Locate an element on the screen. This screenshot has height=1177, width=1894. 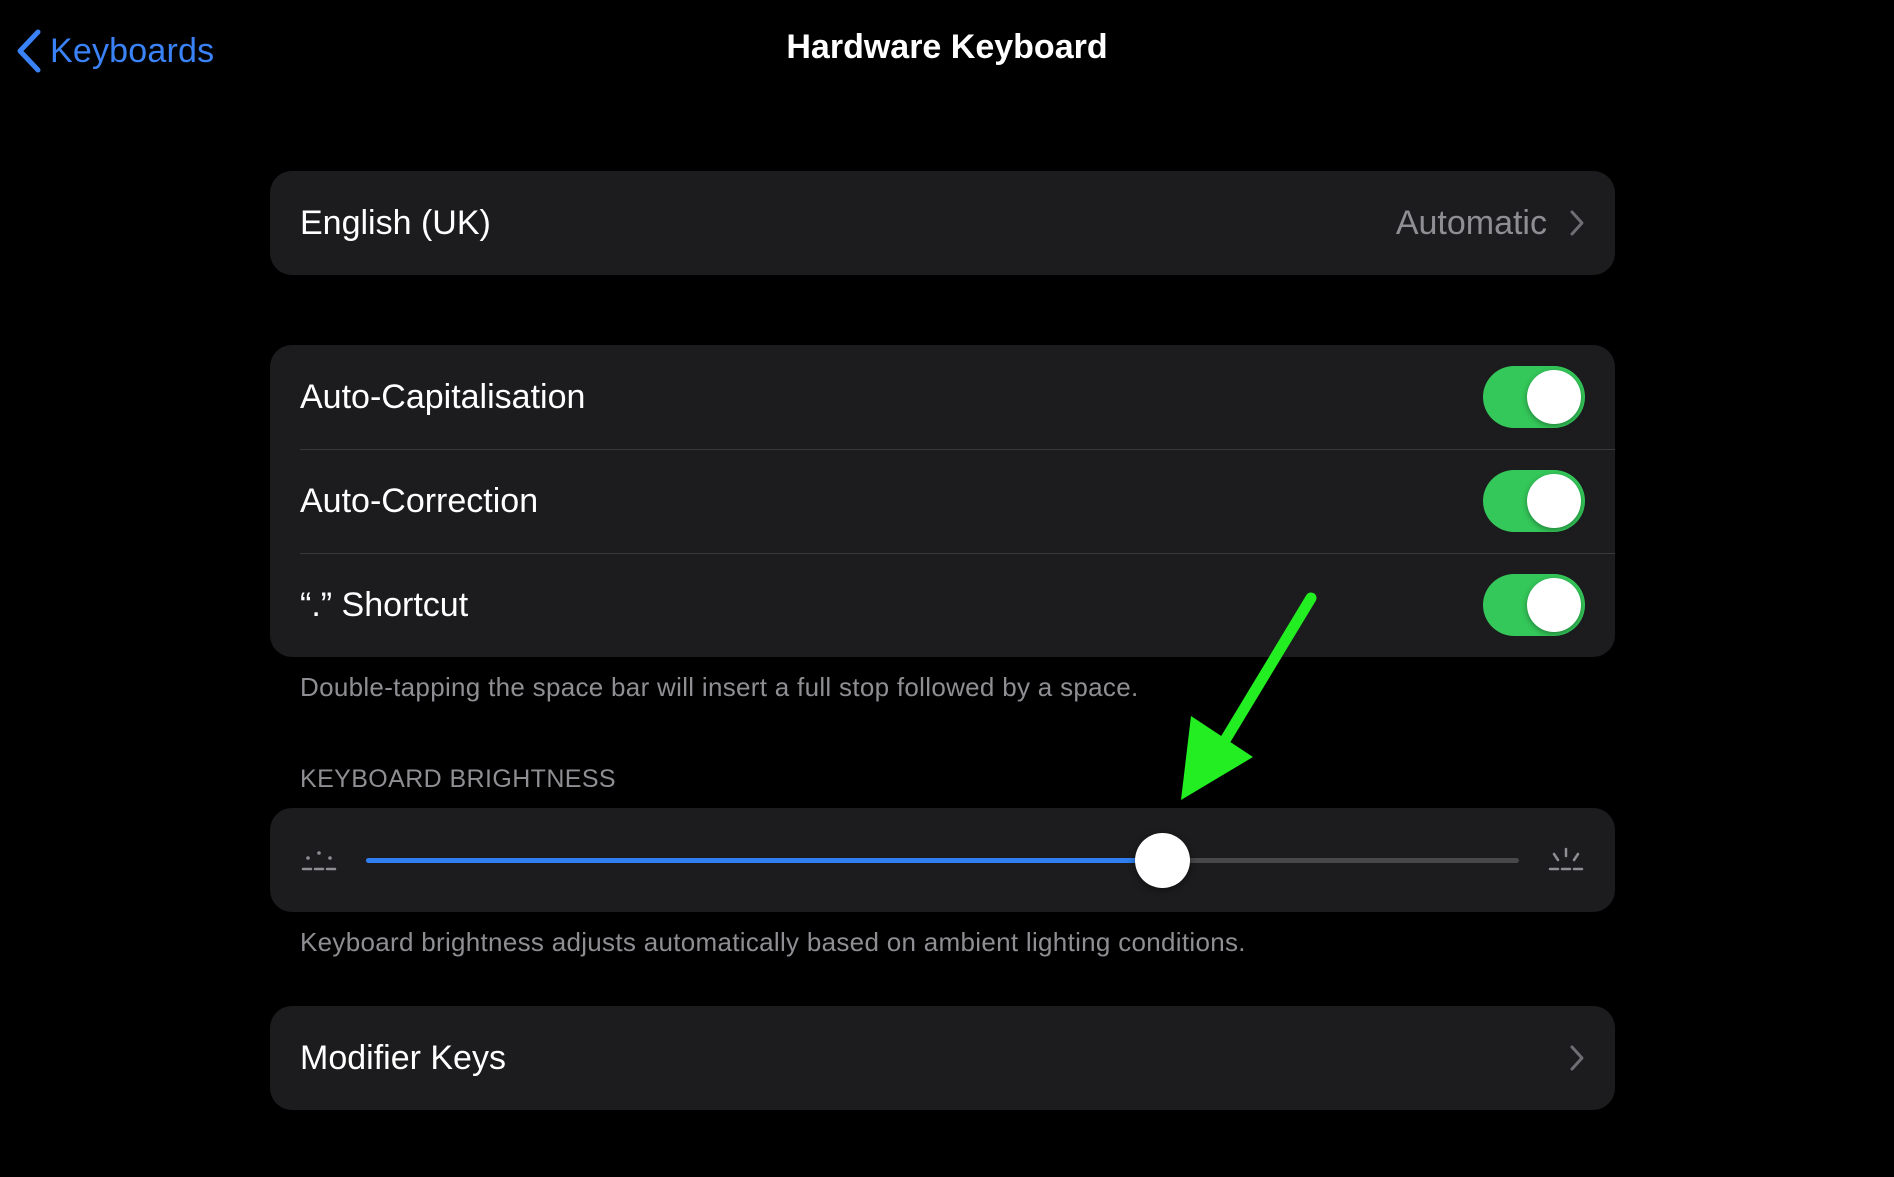
brightness-slider is located at coordinates (942, 860).